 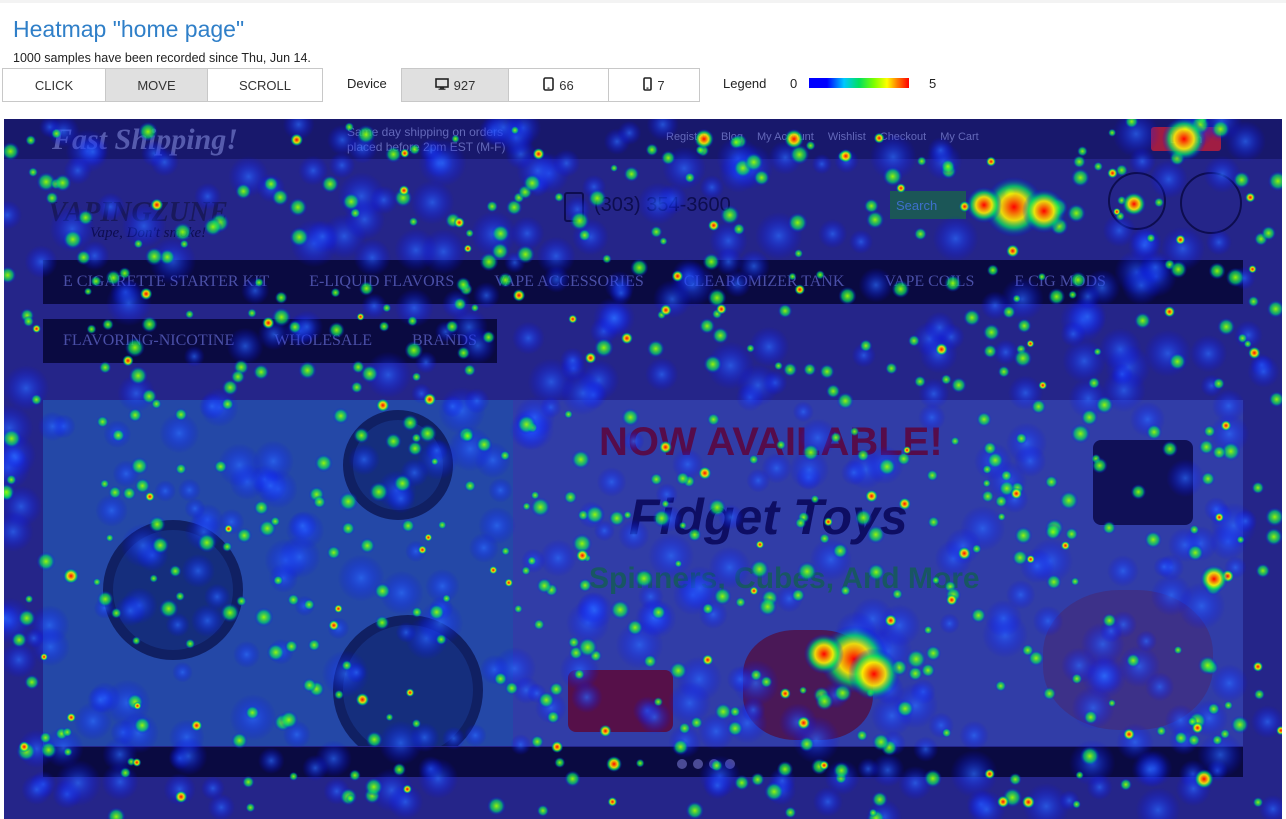 What do you see at coordinates (928, 205) in the screenshot?
I see `site-search-input: Search` at bounding box center [928, 205].